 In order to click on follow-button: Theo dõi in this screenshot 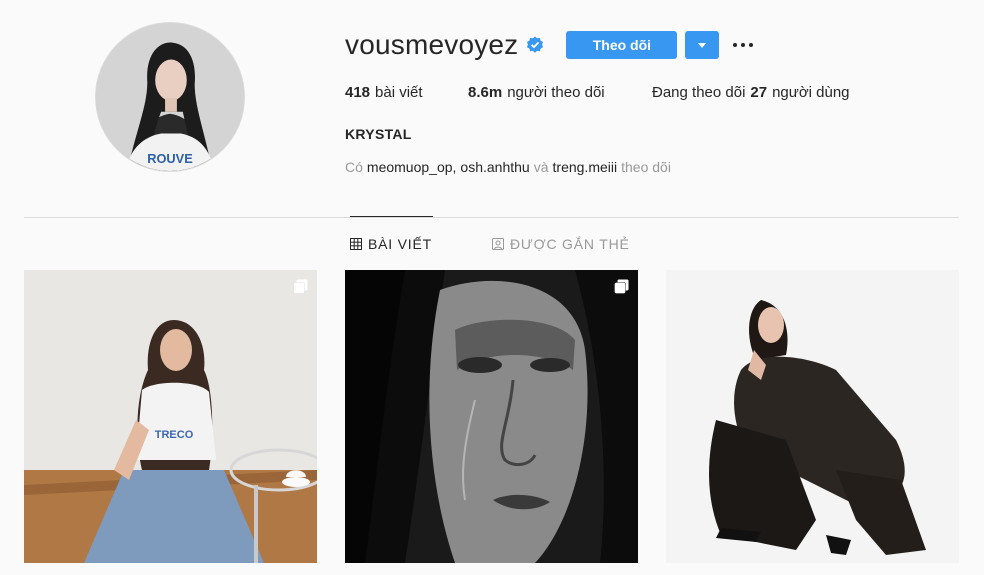, I will do `click(622, 45)`.